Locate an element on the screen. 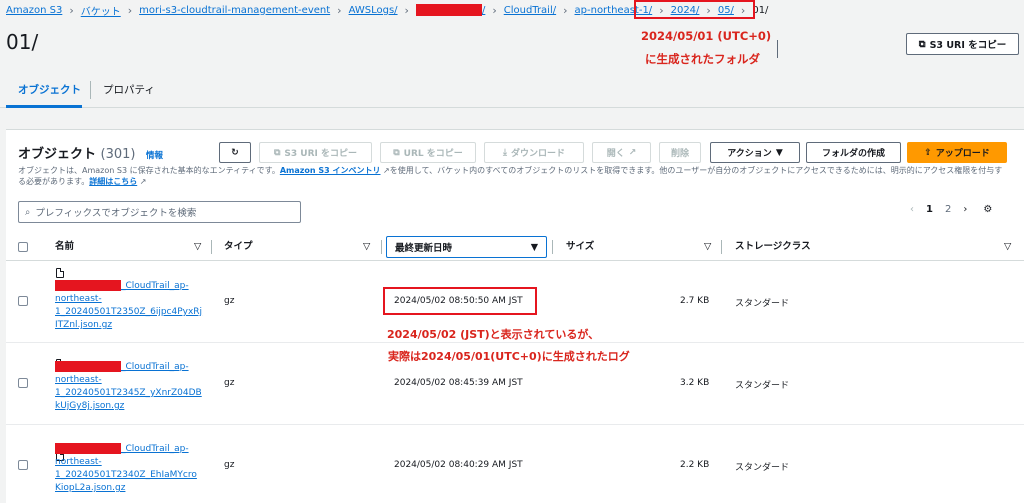 This screenshot has width=1024, height=503. open-button: 開く ↗ is located at coordinates (621, 152).